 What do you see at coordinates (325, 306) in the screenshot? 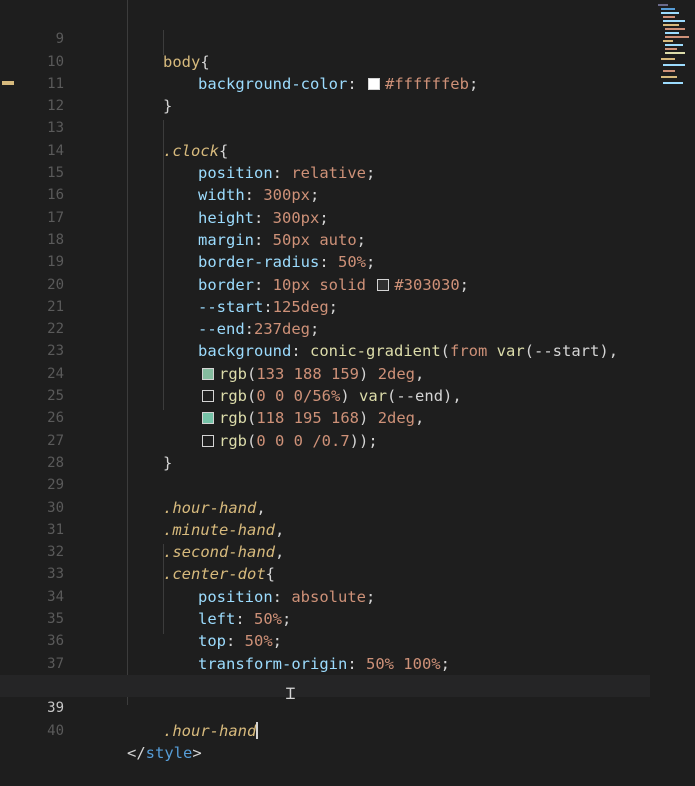
I see `code-line: 21 --end:237deg;` at bounding box center [325, 306].